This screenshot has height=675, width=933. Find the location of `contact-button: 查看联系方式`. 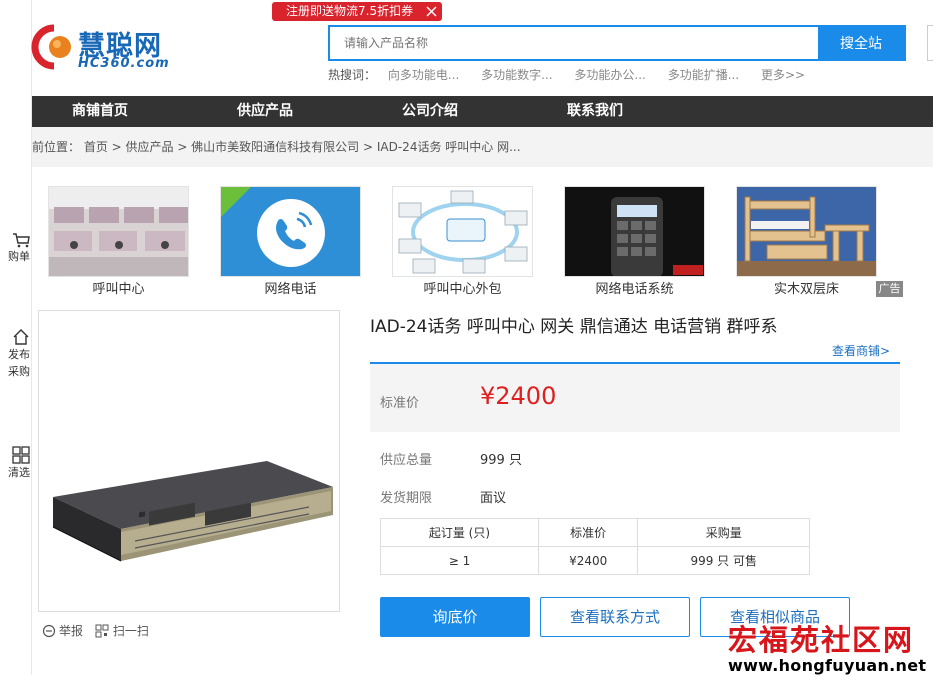

contact-button: 查看联系方式 is located at coordinates (615, 617).